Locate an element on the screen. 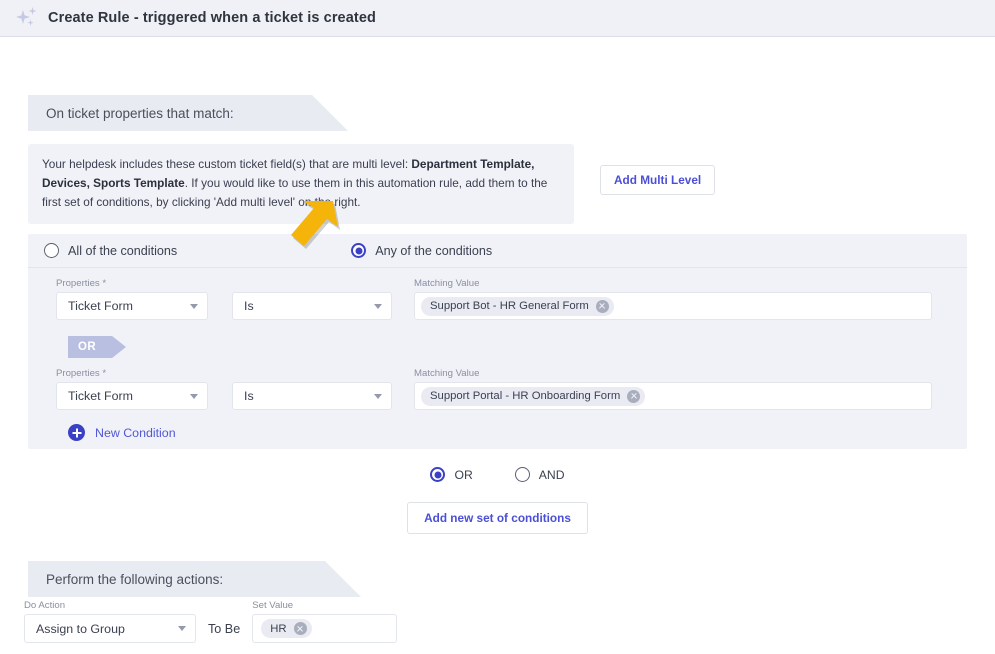 Image resolution: width=995 pixels, height=654 pixels. radio-set-or-label: OR is located at coordinates (463, 474).